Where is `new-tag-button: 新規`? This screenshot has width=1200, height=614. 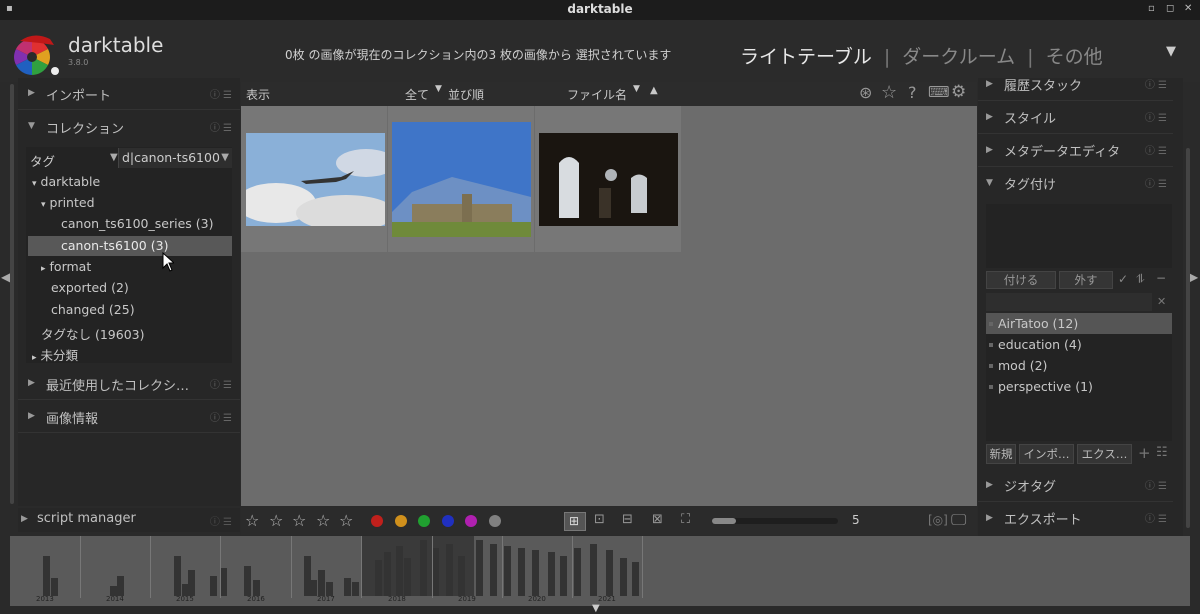 new-tag-button: 新規 is located at coordinates (1001, 454).